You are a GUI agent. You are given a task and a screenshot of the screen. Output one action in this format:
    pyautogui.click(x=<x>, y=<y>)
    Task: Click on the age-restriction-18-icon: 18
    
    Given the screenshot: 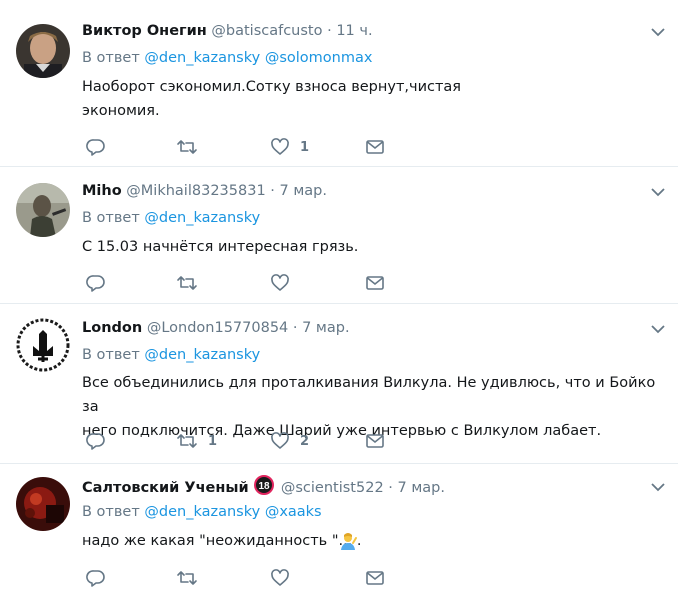 What is the action you would take?
    pyautogui.click(x=264, y=485)
    